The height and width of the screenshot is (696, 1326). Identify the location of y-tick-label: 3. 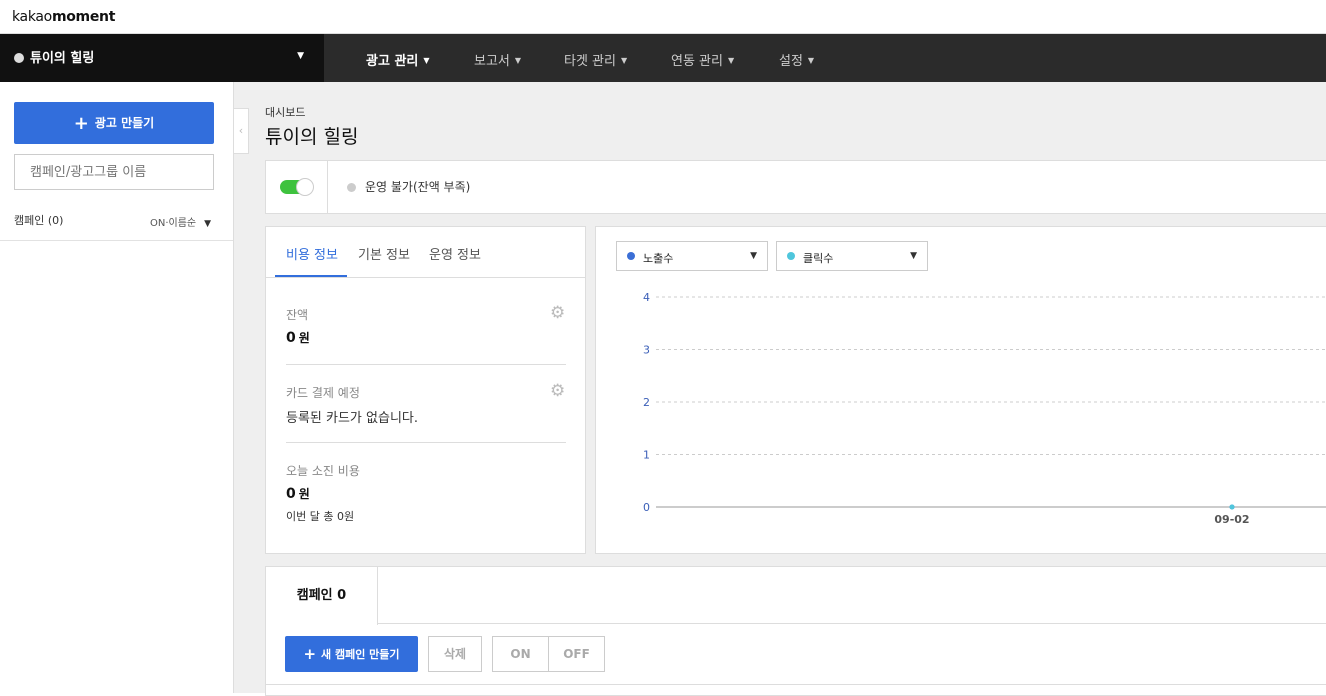
(646, 350).